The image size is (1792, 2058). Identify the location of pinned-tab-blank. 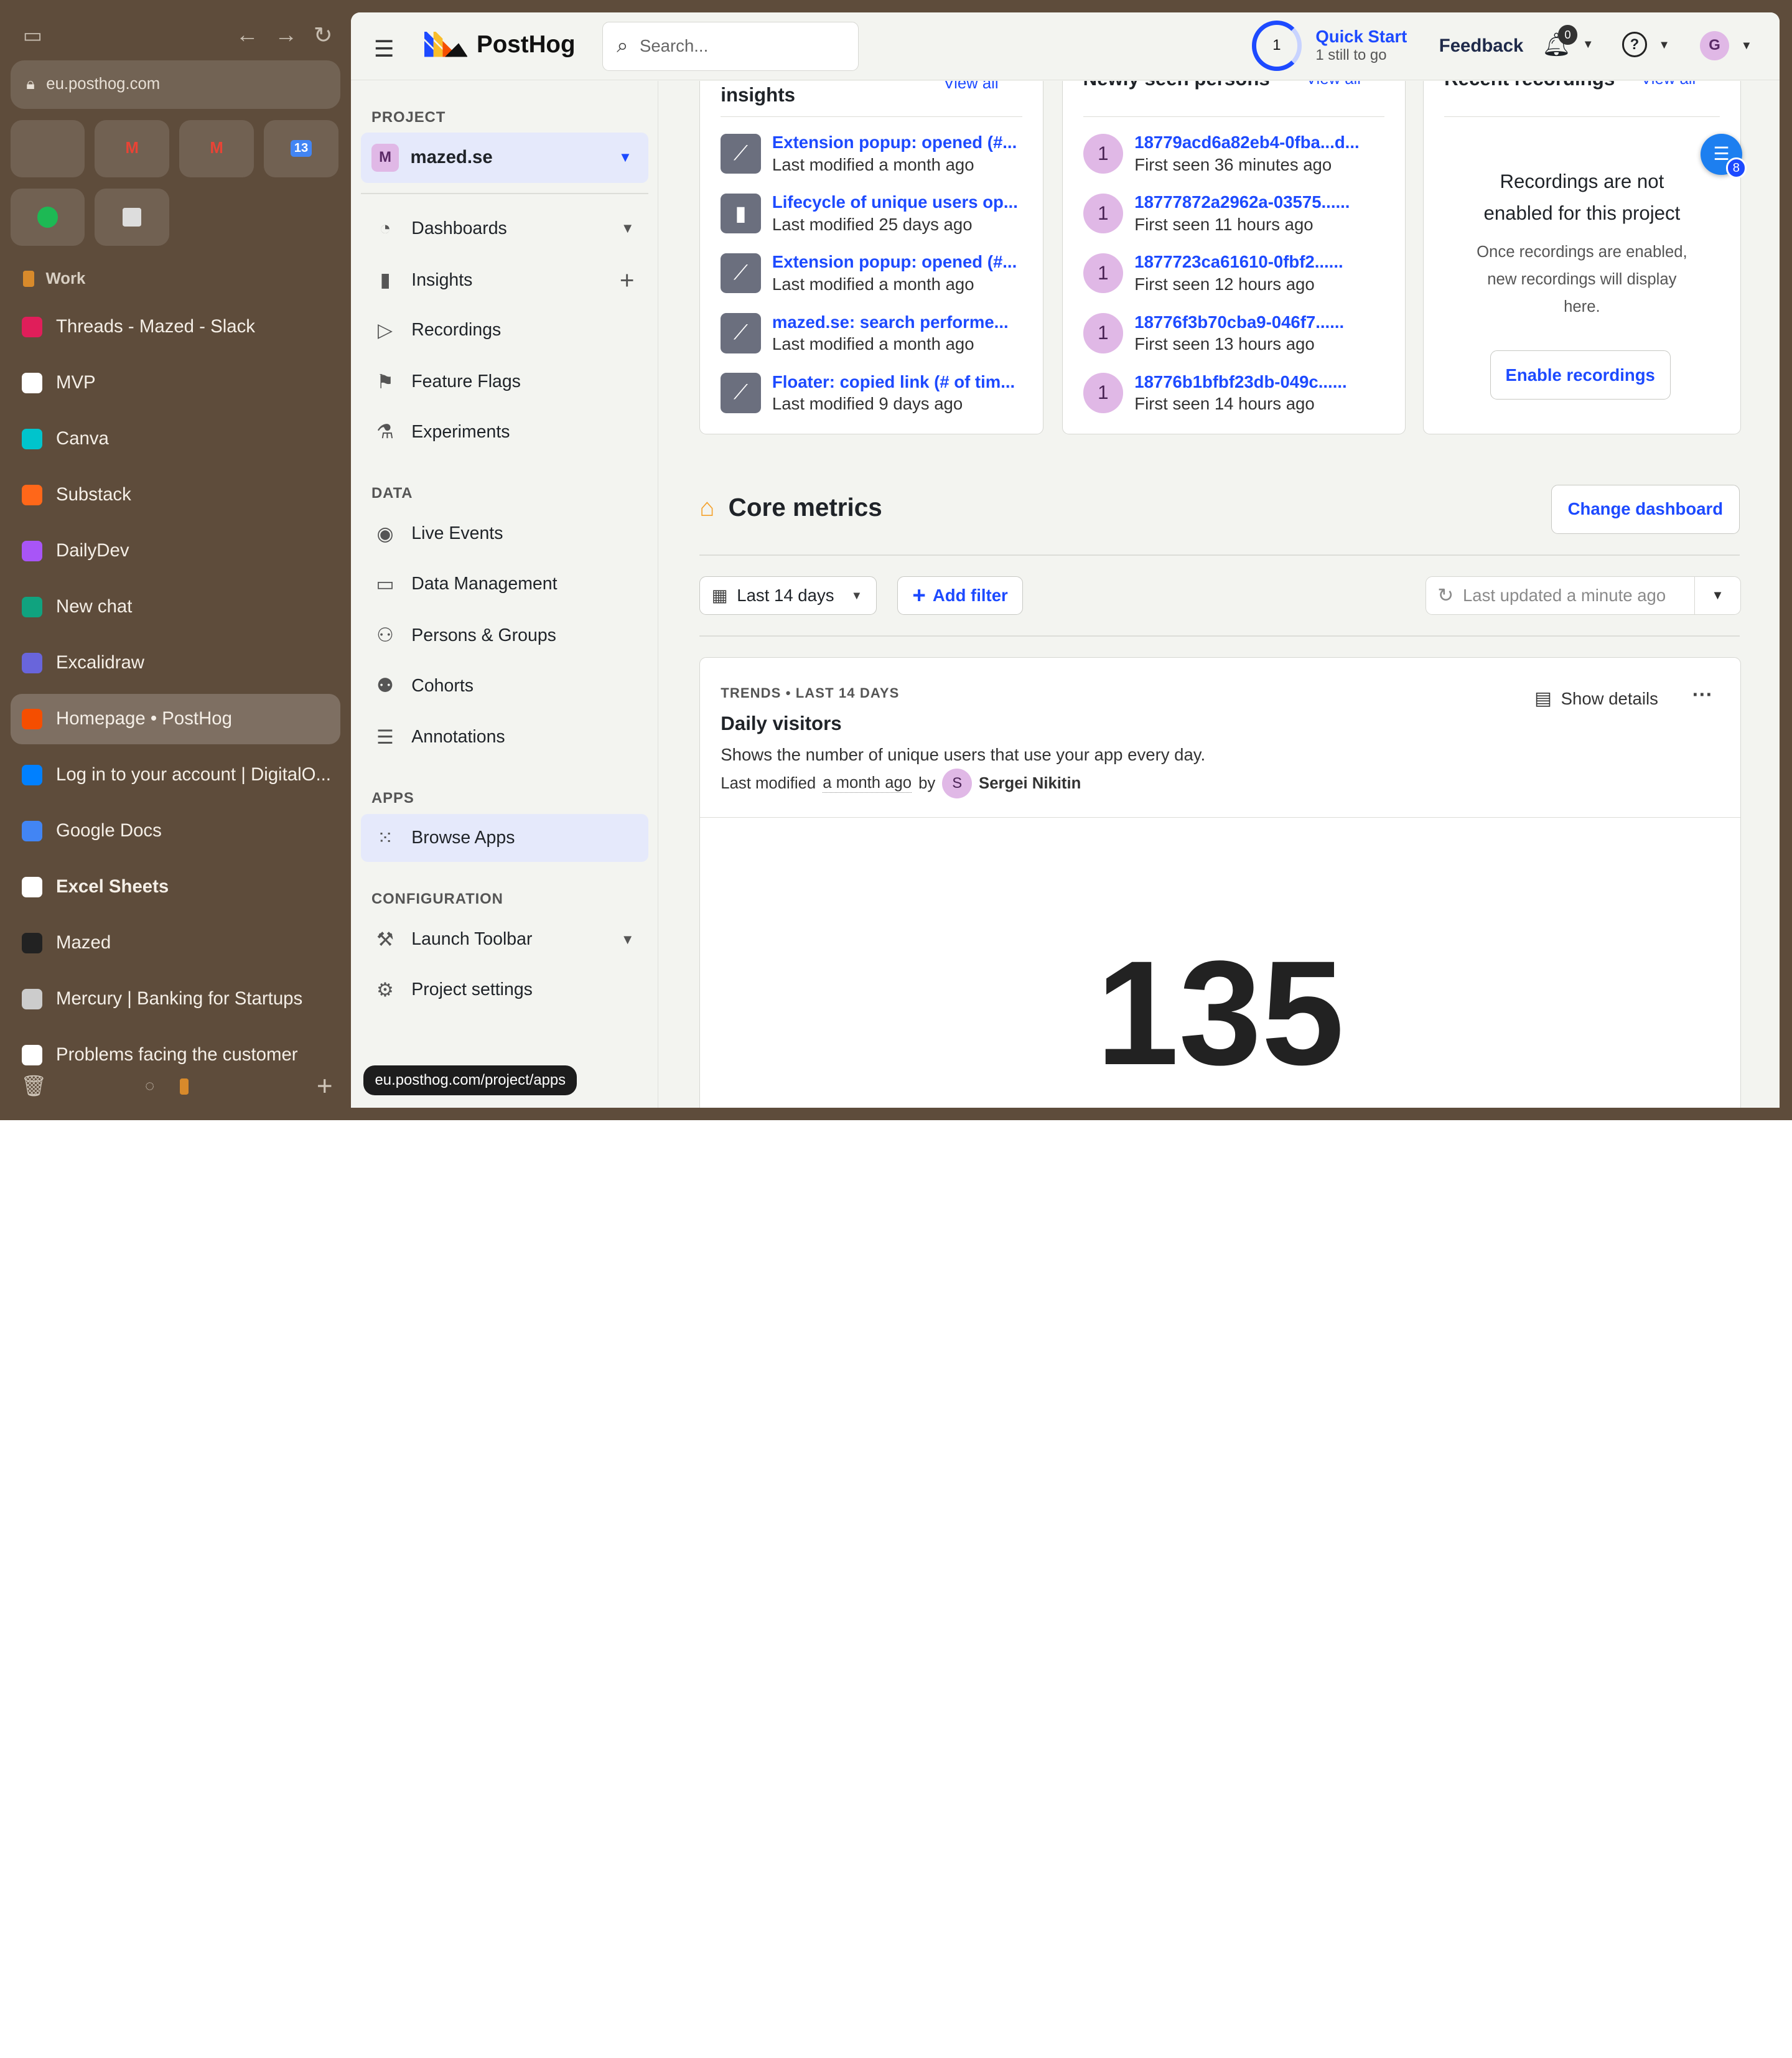
(48, 148).